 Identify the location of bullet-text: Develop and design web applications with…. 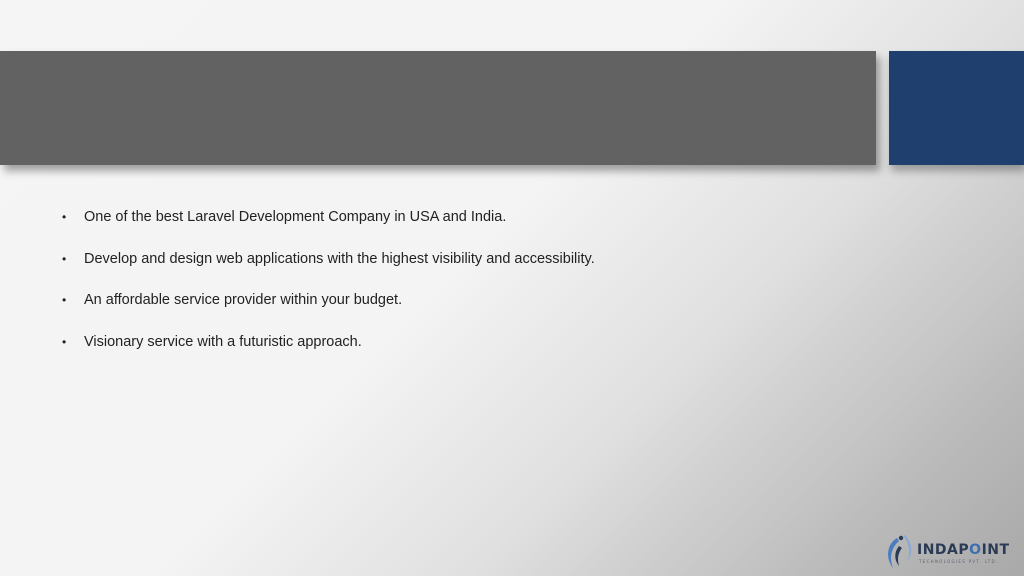
(339, 258).